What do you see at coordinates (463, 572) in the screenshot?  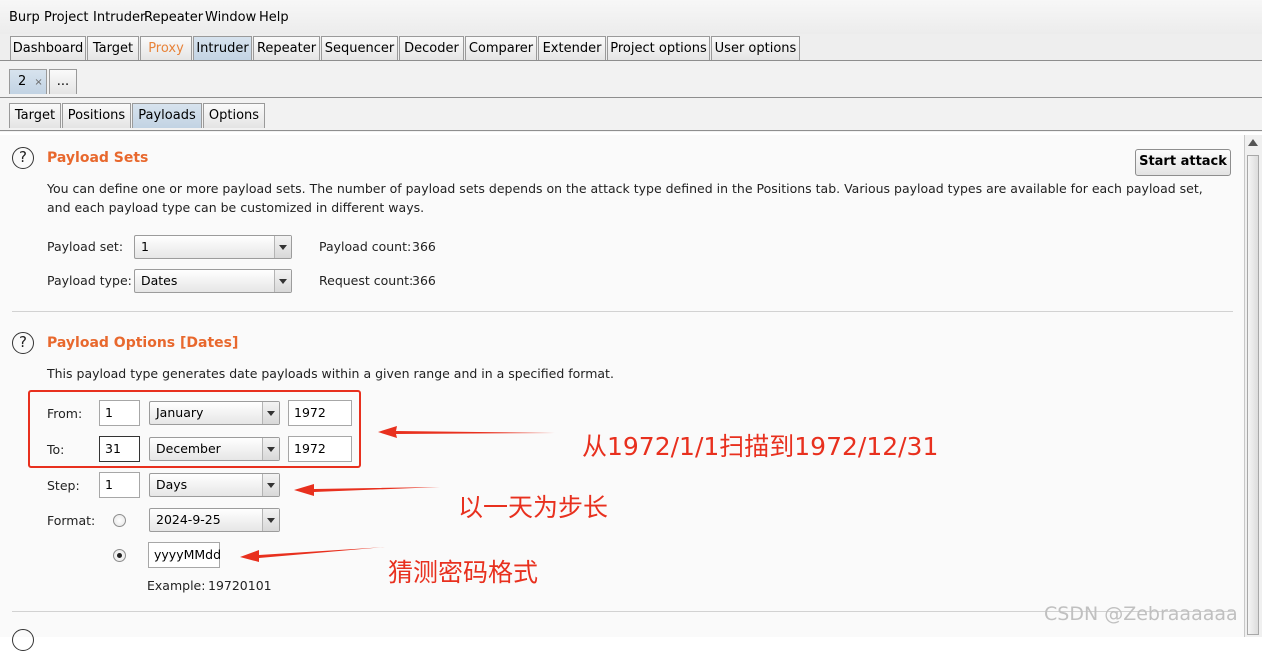 I see `annotation-format: 猜测密码格式` at bounding box center [463, 572].